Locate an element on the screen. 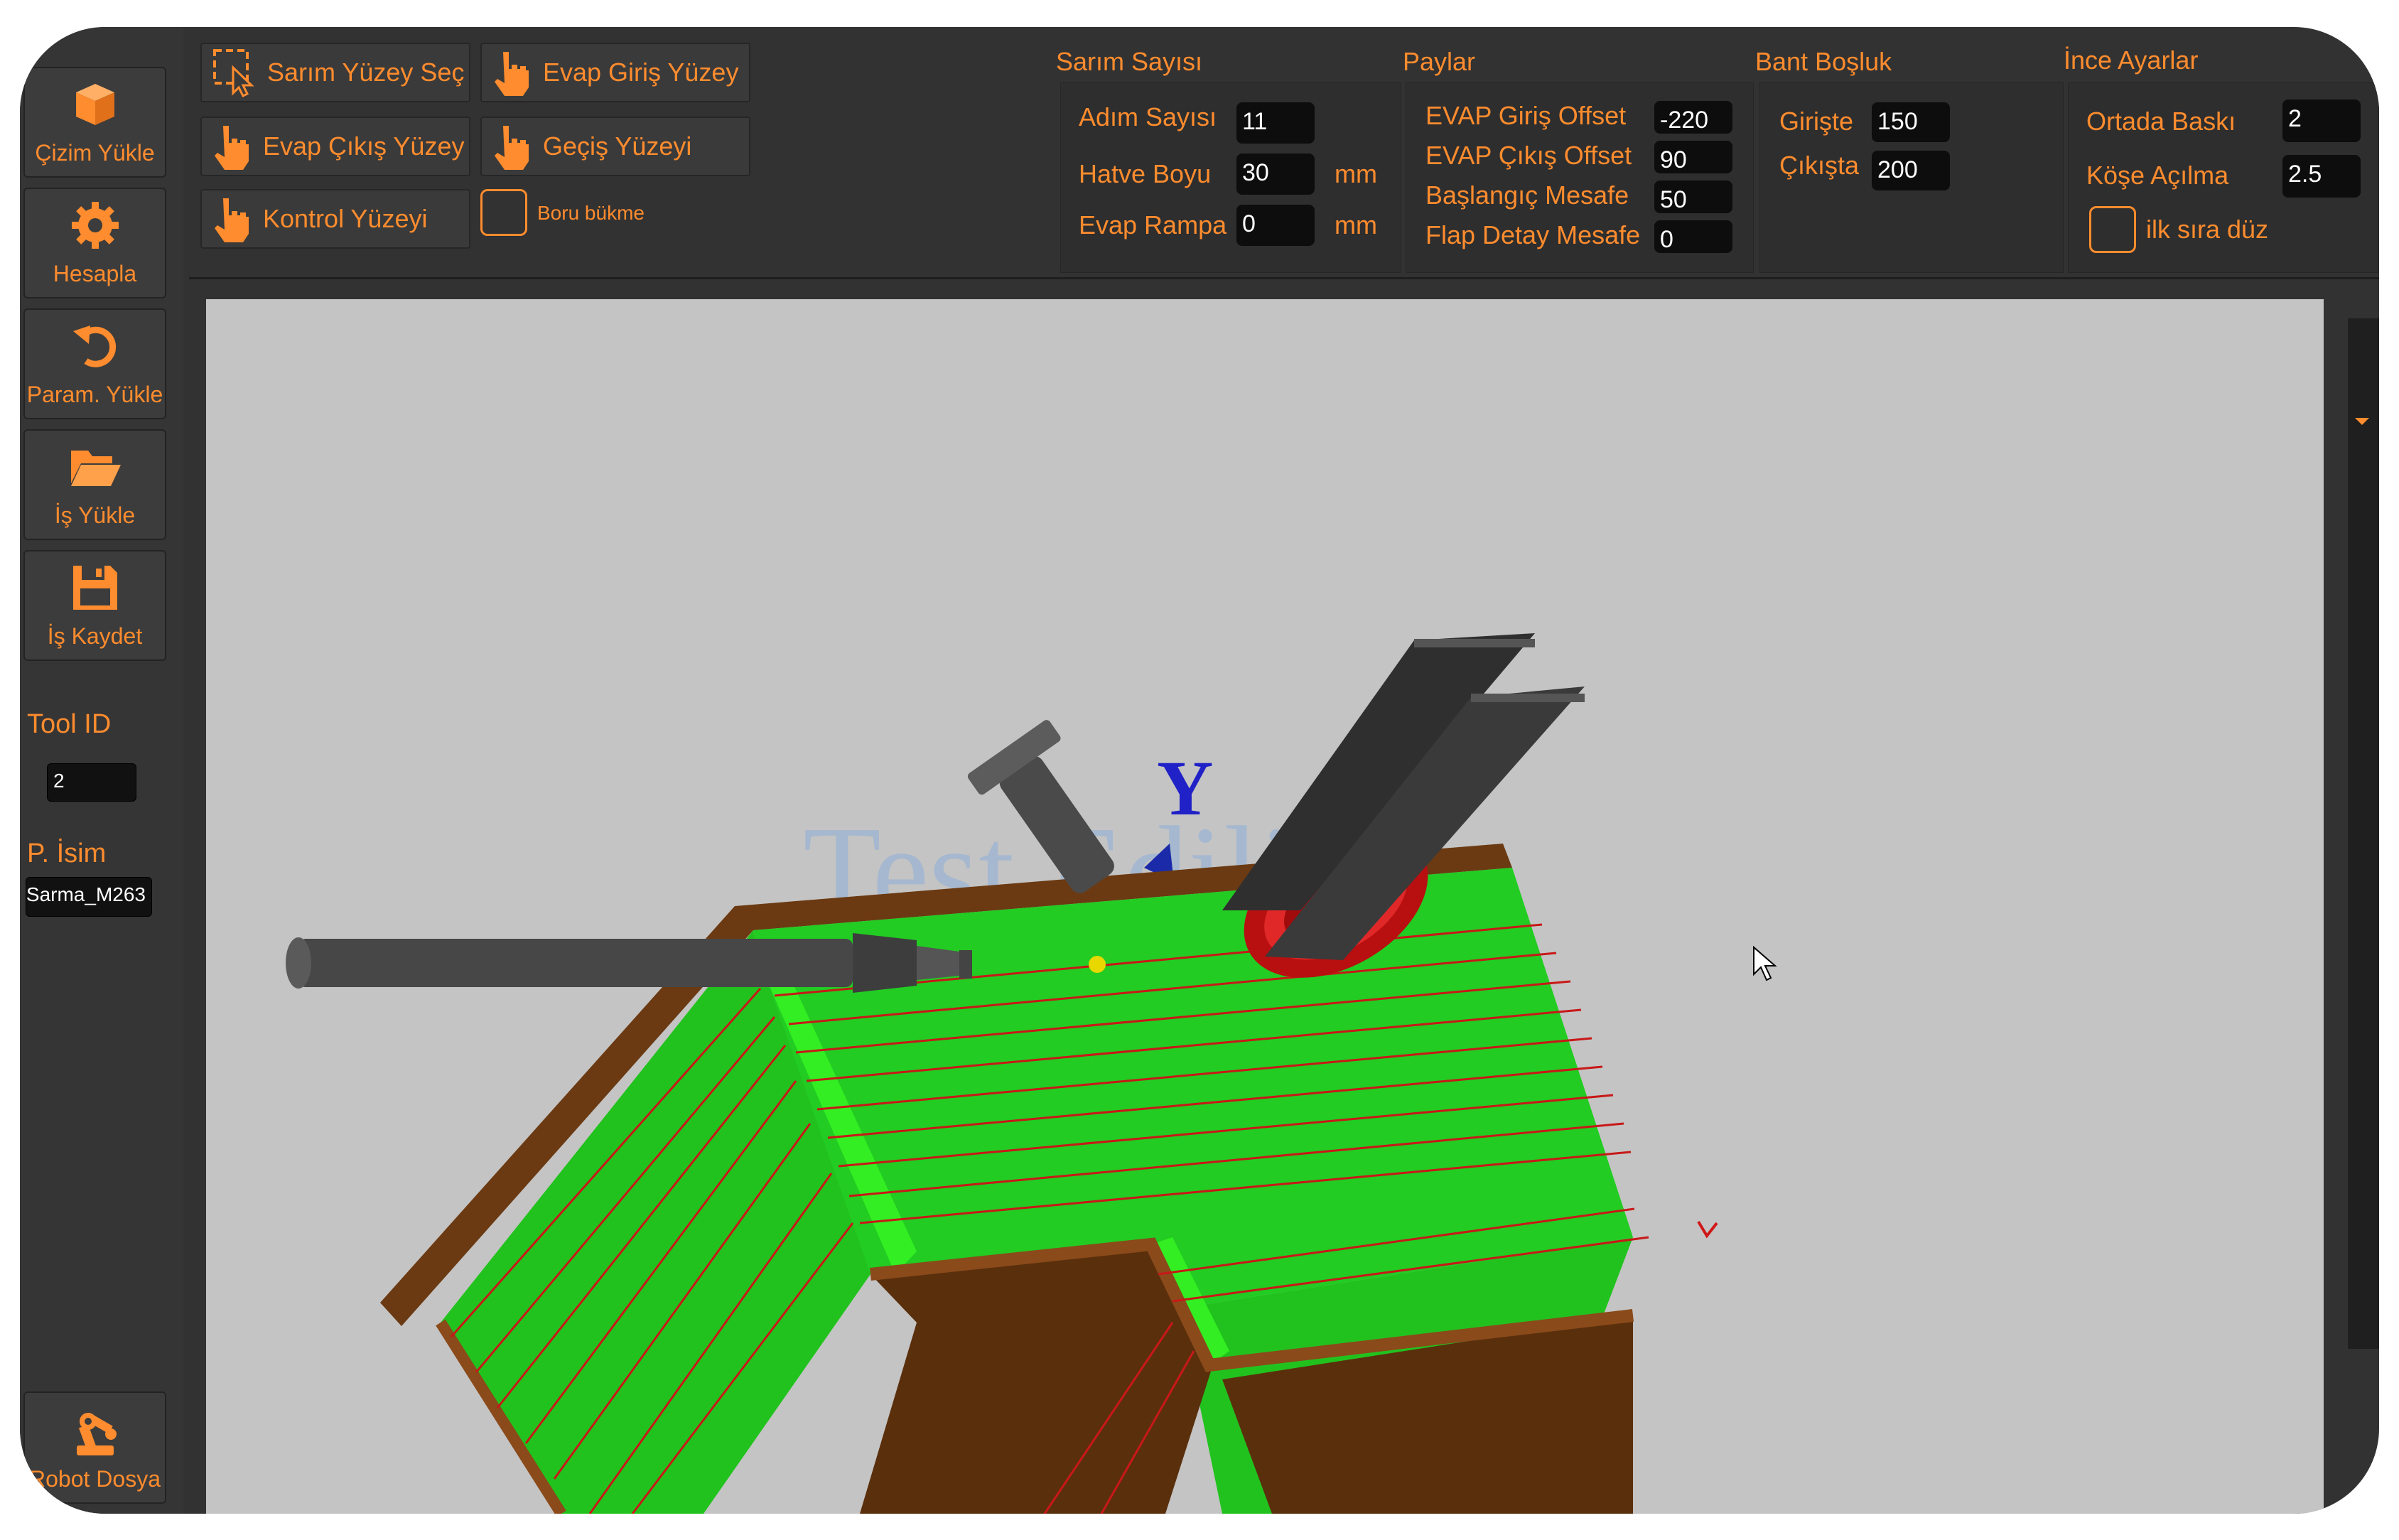 The width and height of the screenshot is (2399, 1540). robot-arm-icon is located at coordinates (96, 1434).